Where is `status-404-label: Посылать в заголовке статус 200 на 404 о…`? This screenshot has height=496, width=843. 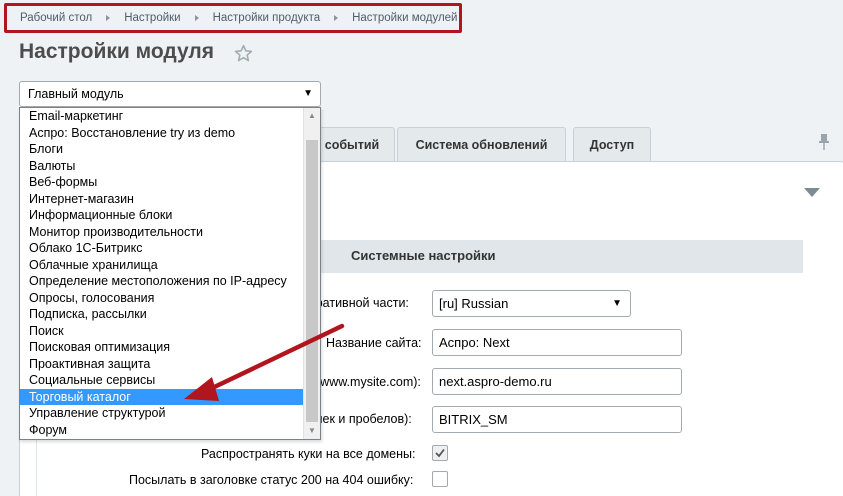 status-404-label: Посылать в заголовке статус 200 на 404 о… is located at coordinates (271, 480).